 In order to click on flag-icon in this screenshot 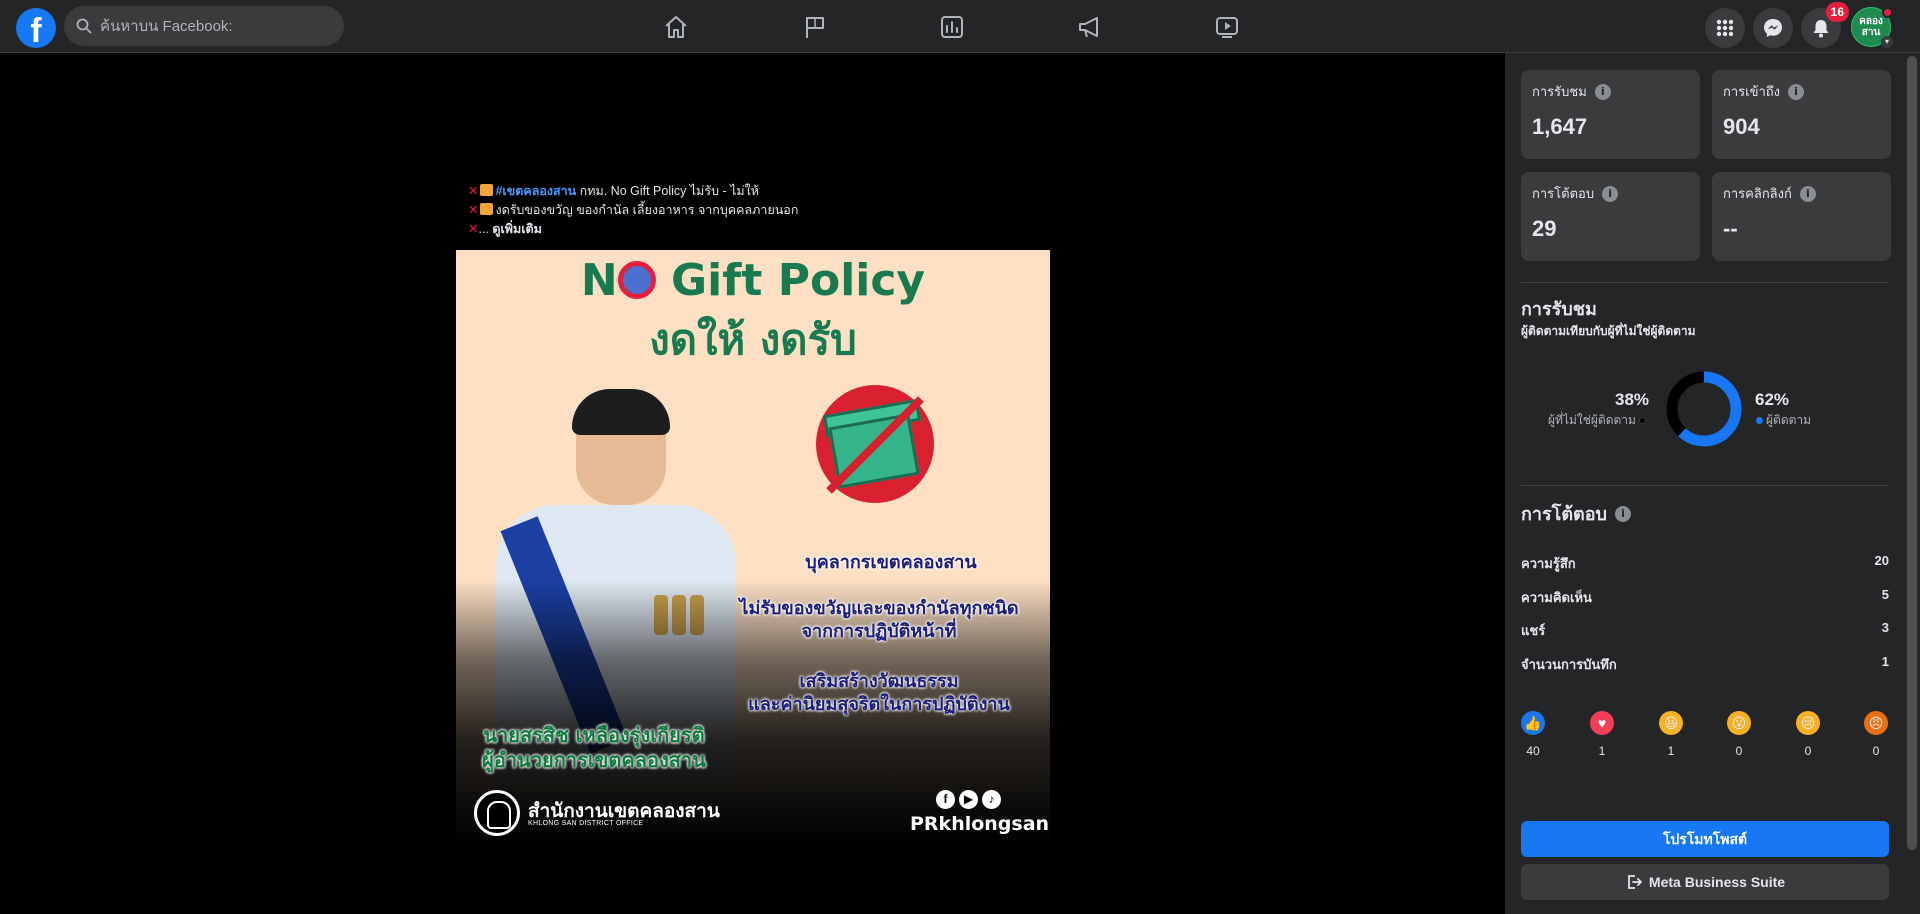, I will do `click(815, 27)`.